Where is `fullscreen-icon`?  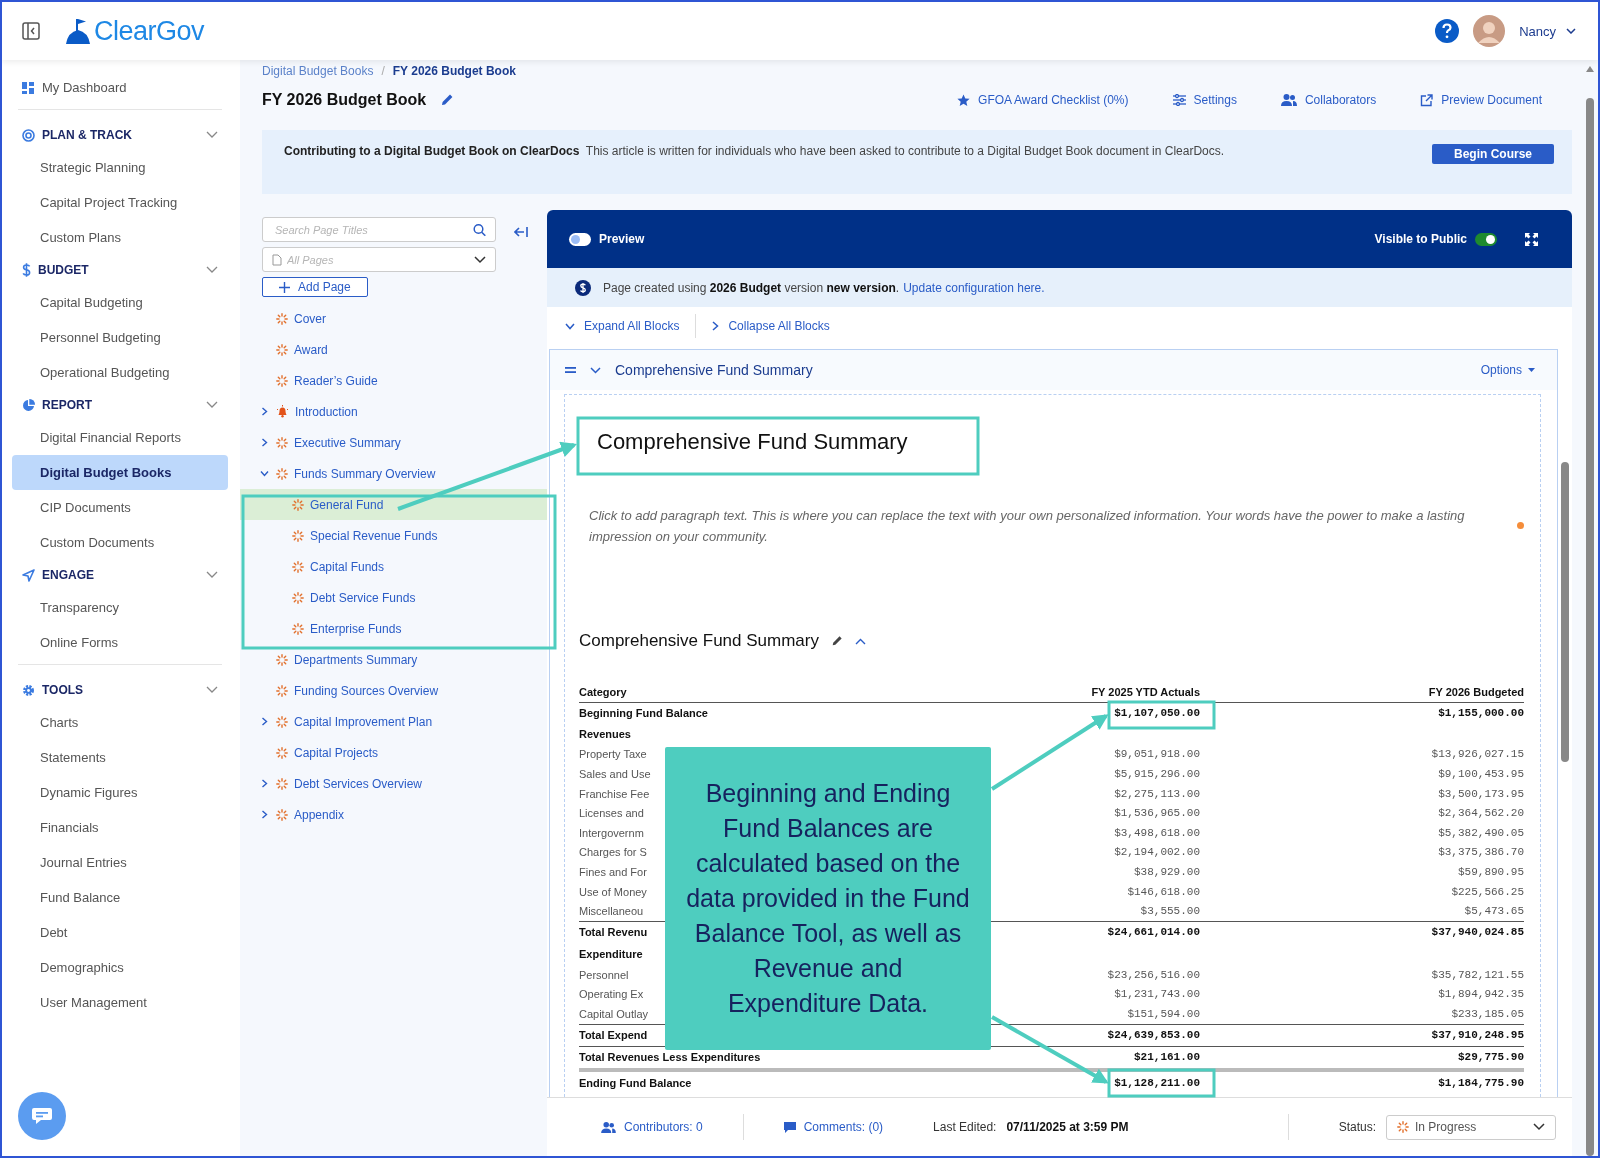 fullscreen-icon is located at coordinates (1531, 239).